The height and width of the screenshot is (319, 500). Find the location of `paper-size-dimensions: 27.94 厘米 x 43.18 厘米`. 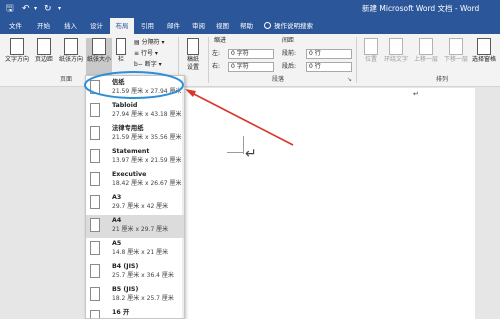

paper-size-dimensions: 27.94 厘米 x 43.18 厘米 is located at coordinates (147, 114).